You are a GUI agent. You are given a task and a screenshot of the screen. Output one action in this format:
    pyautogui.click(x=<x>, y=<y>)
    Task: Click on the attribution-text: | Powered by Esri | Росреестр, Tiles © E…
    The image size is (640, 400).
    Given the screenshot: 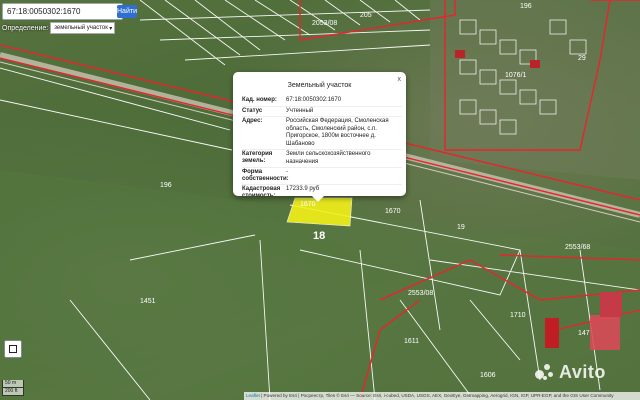 What is the action you would take?
    pyautogui.click(x=437, y=395)
    